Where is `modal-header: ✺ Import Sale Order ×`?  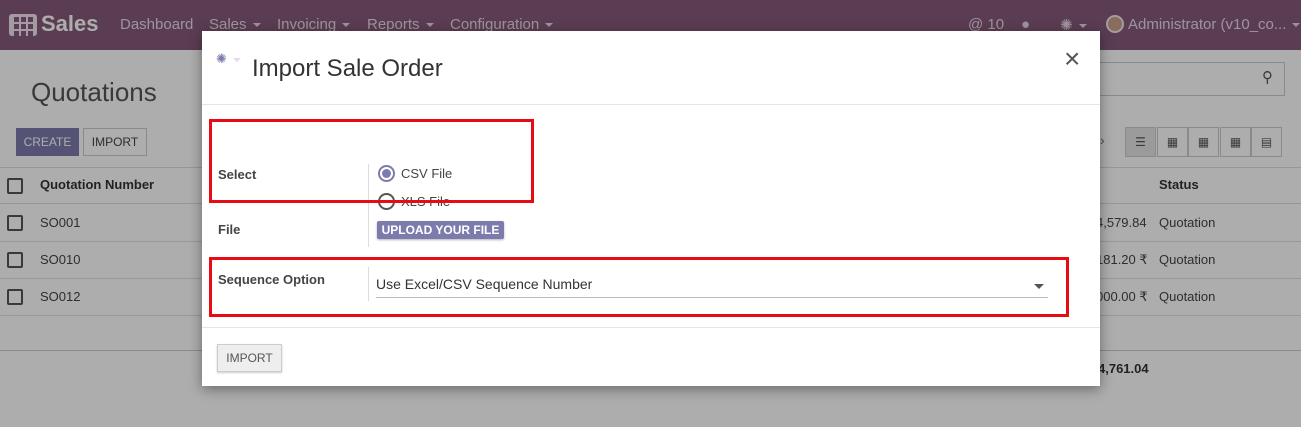 modal-header: ✺ Import Sale Order × is located at coordinates (651, 68).